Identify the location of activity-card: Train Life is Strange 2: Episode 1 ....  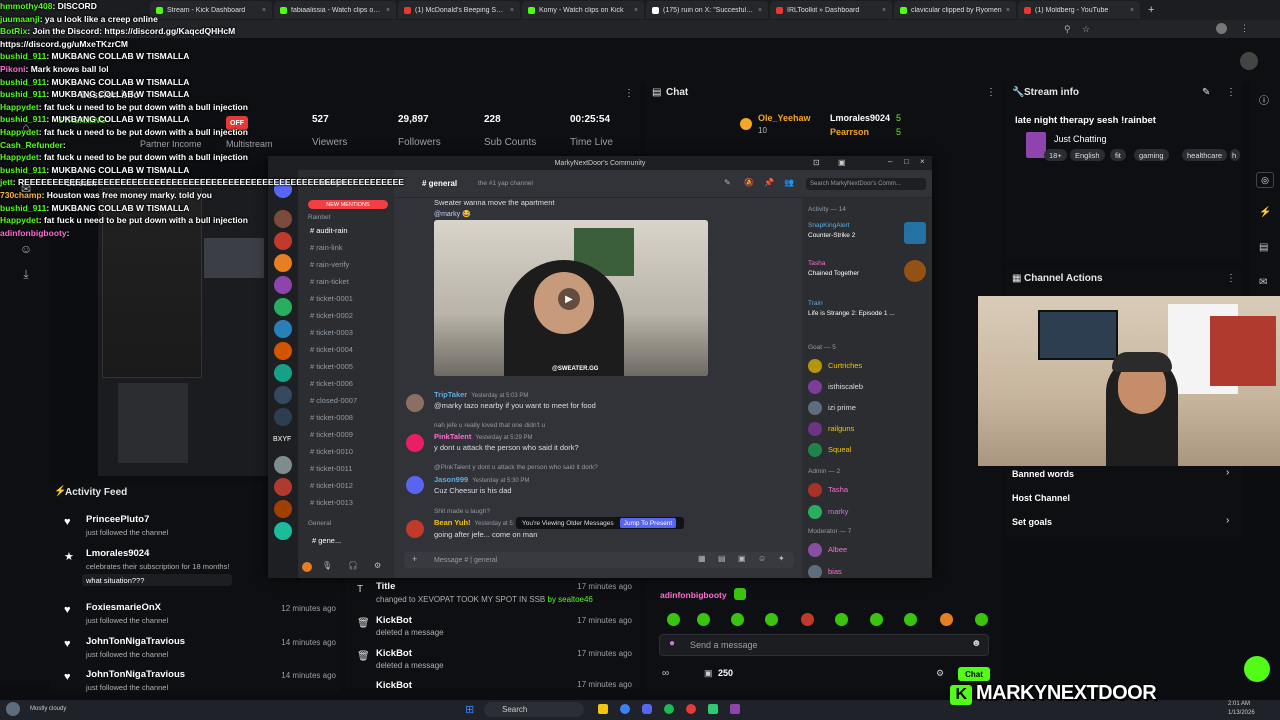
(868, 312).